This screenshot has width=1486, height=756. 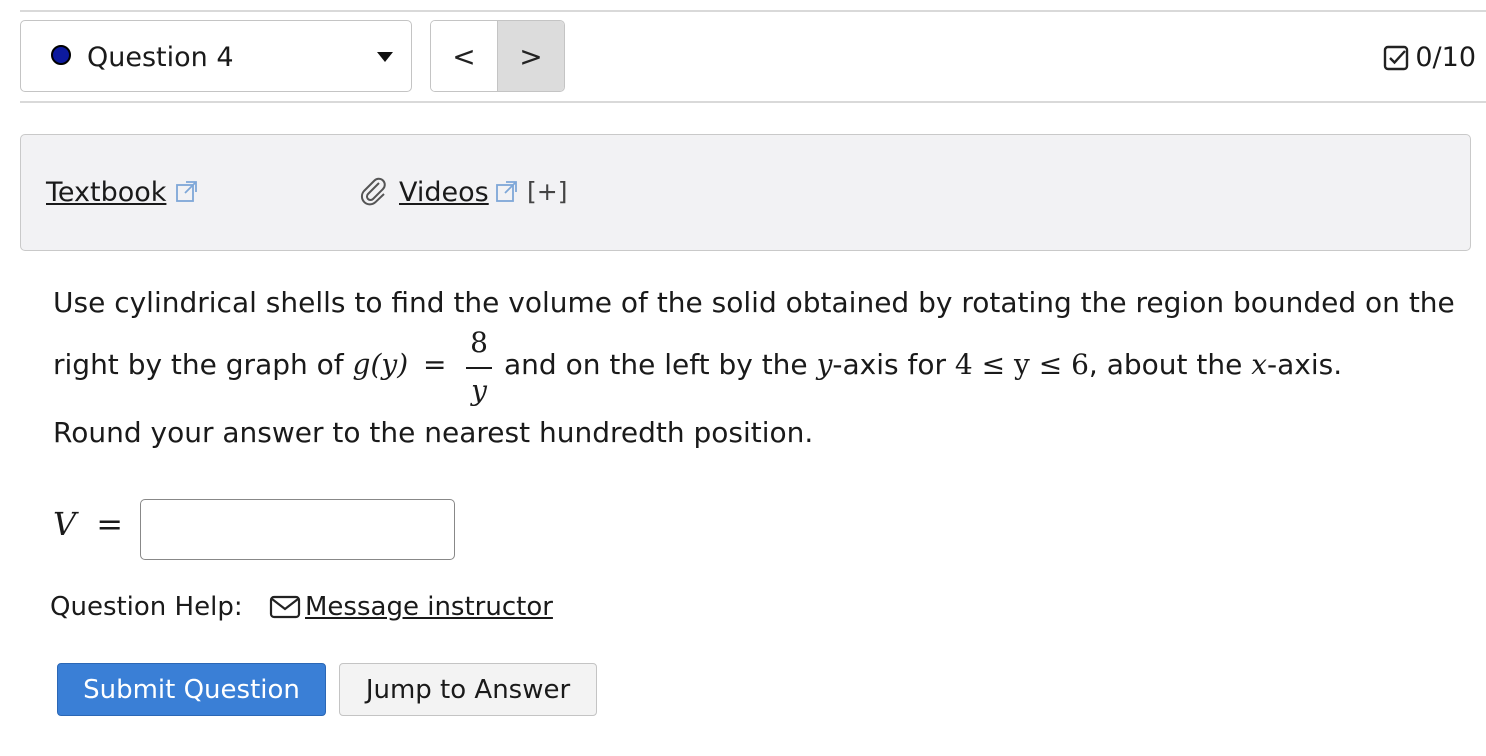 What do you see at coordinates (753, 11) in the screenshot?
I see `top-divider` at bounding box center [753, 11].